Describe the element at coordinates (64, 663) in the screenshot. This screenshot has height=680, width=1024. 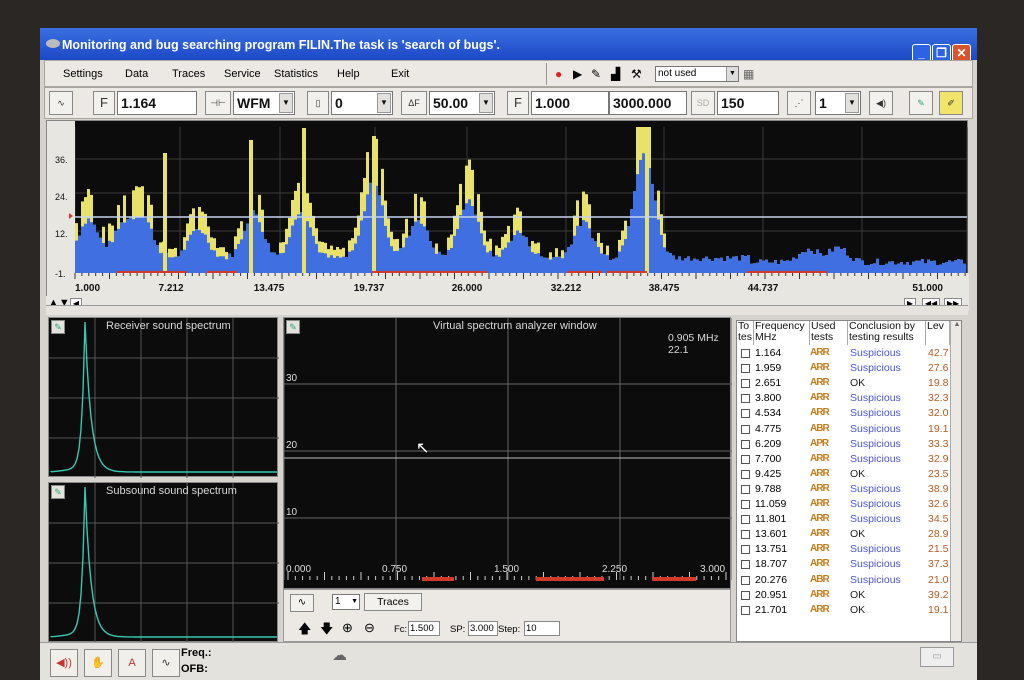
I see `sound-test-button: ◀))` at that location.